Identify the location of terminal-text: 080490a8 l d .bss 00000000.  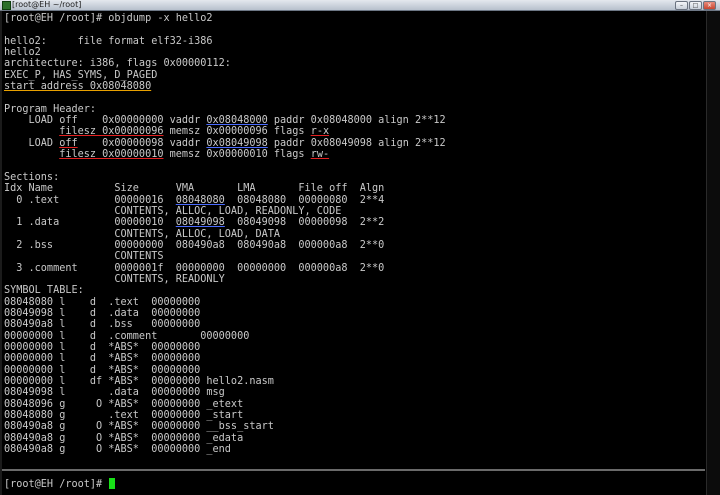
(102, 325).